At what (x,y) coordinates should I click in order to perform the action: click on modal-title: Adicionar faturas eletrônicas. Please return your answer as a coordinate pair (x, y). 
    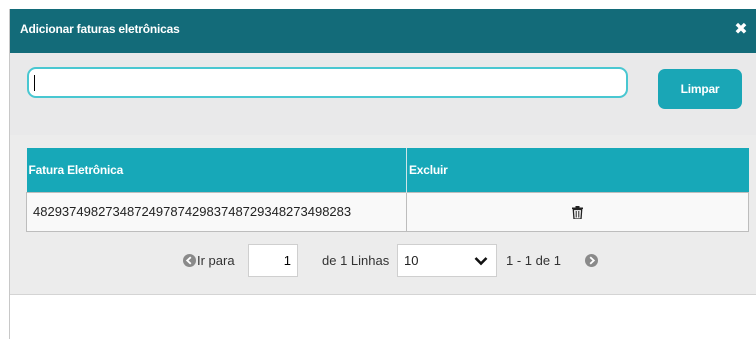
    Looking at the image, I should click on (100, 29).